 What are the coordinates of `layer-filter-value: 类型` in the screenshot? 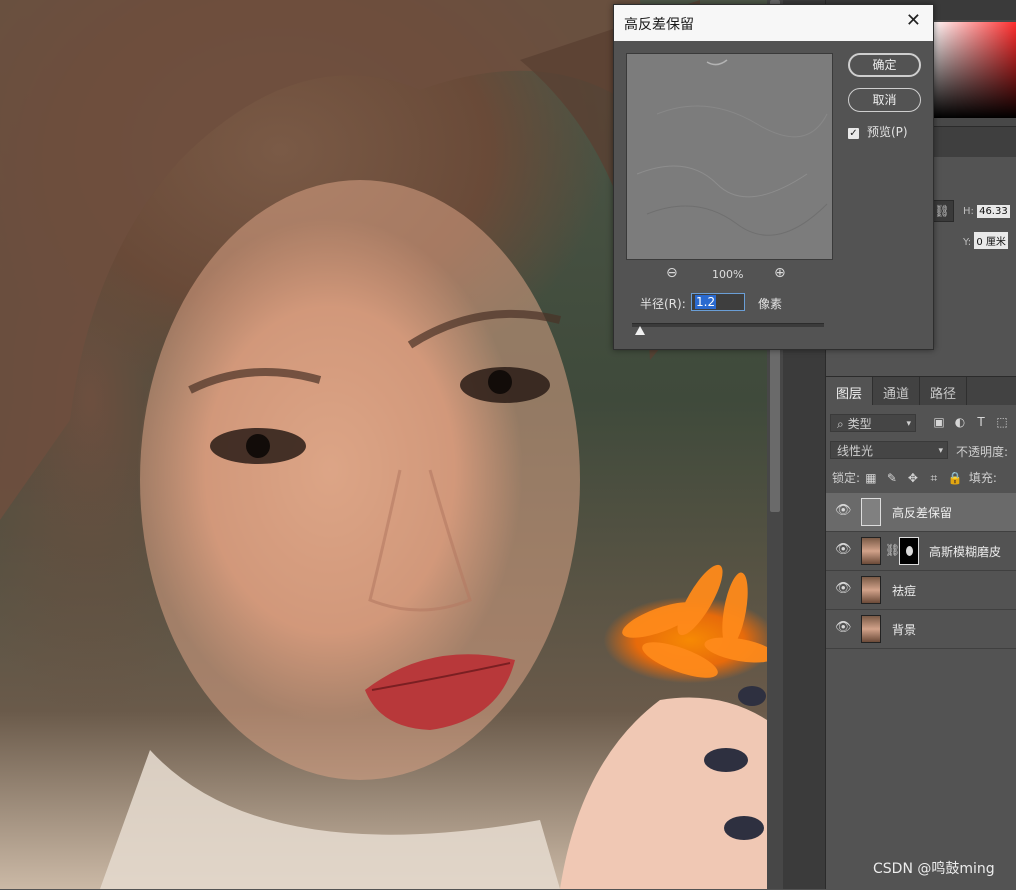 It's located at (859, 424).